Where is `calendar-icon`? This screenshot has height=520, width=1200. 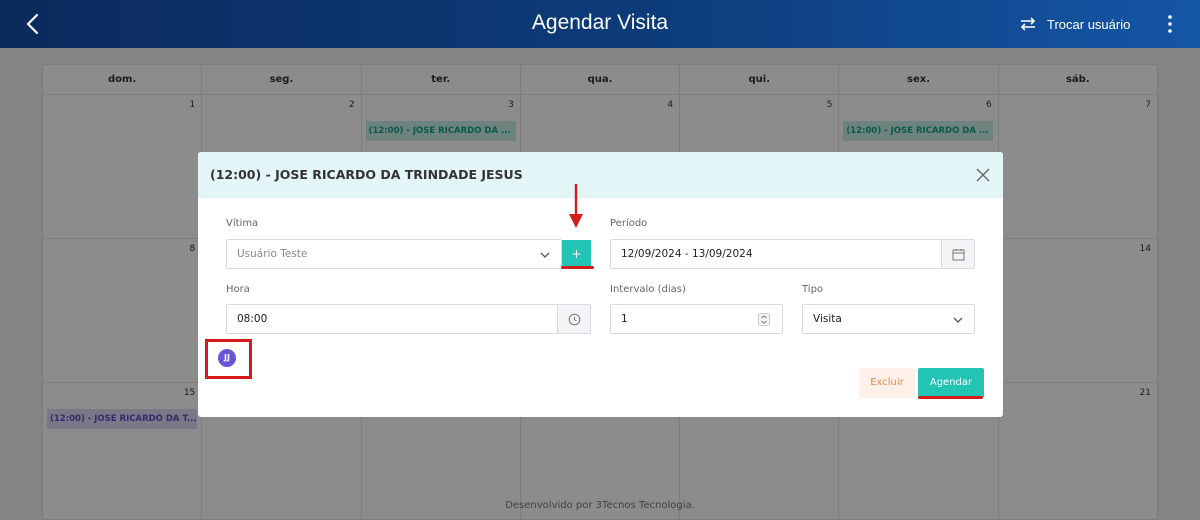 calendar-icon is located at coordinates (958, 254).